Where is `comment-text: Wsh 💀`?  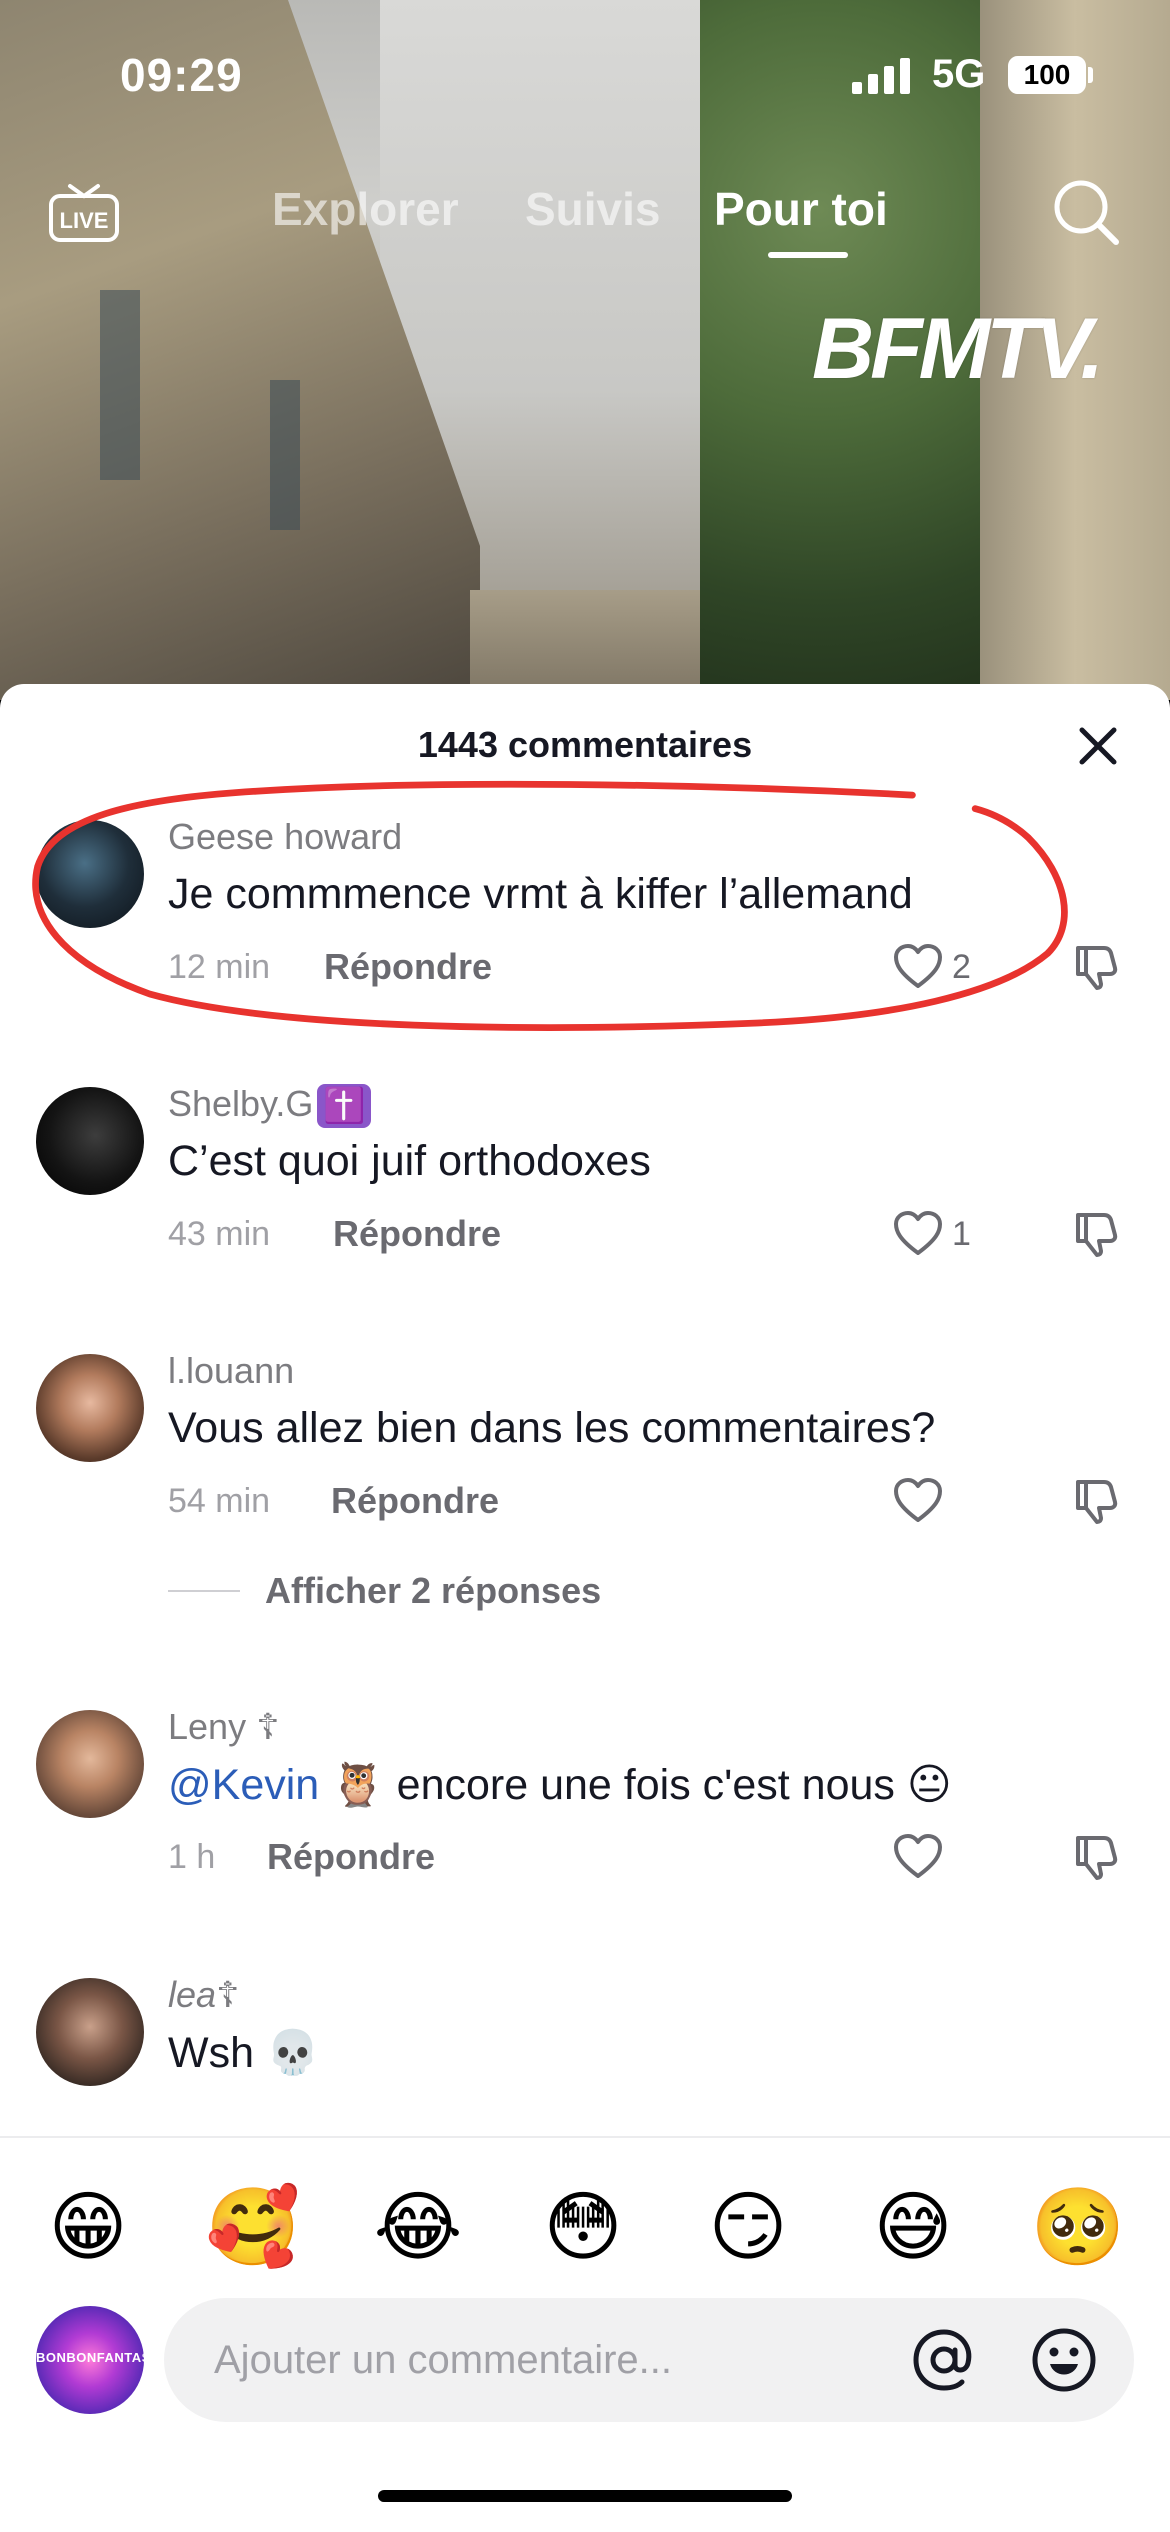 comment-text: Wsh 💀 is located at coordinates (244, 2053).